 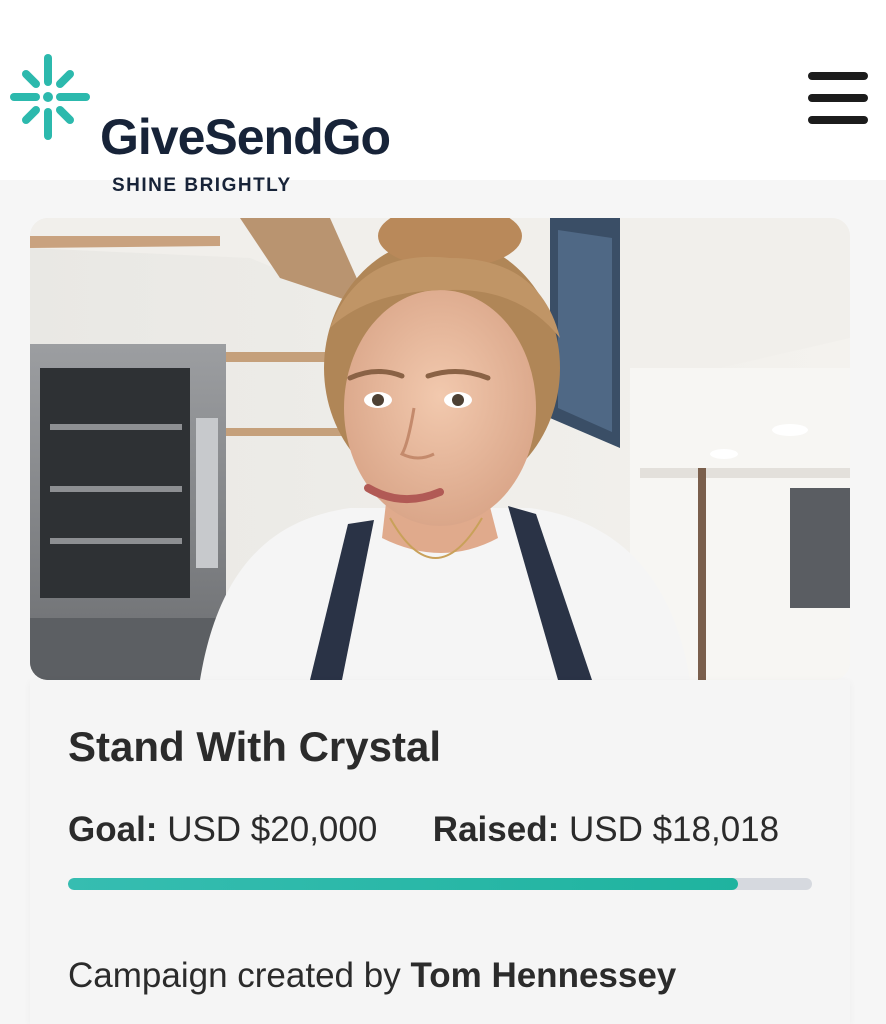 What do you see at coordinates (838, 76) in the screenshot?
I see `hamburger-menu-icon` at bounding box center [838, 76].